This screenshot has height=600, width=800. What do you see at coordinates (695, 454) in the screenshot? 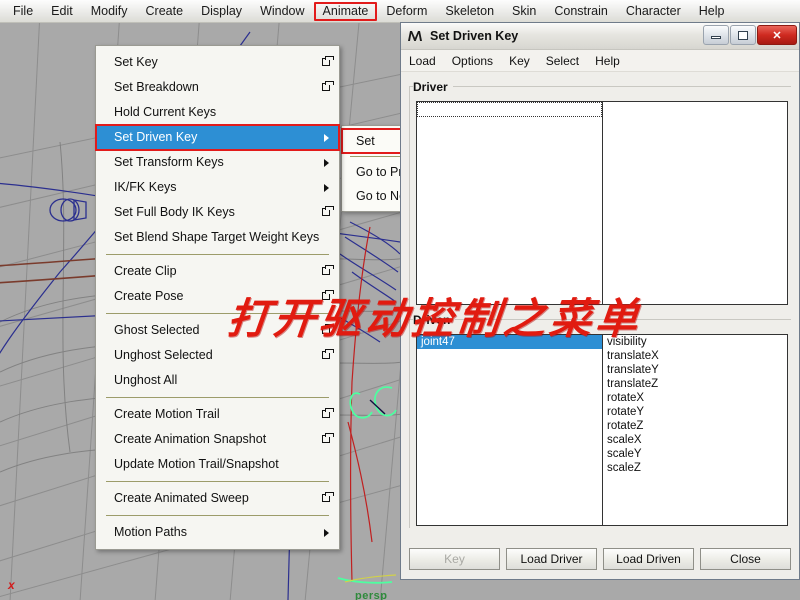
I see `list-item: scaleY` at bounding box center [695, 454].